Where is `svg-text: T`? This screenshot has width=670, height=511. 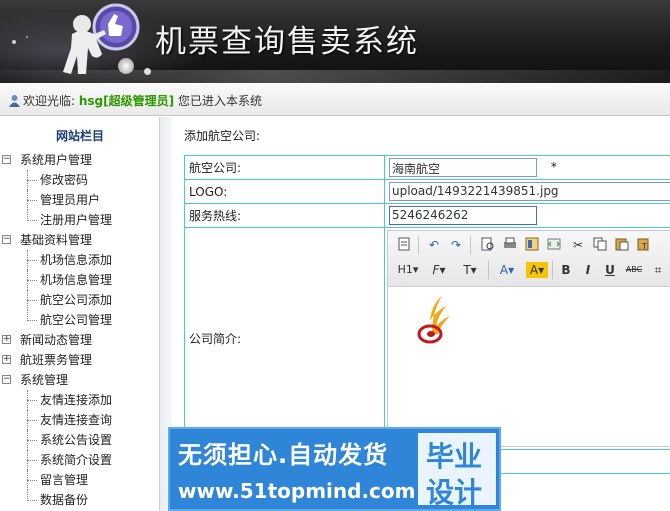 svg-text: T is located at coordinates (644, 246).